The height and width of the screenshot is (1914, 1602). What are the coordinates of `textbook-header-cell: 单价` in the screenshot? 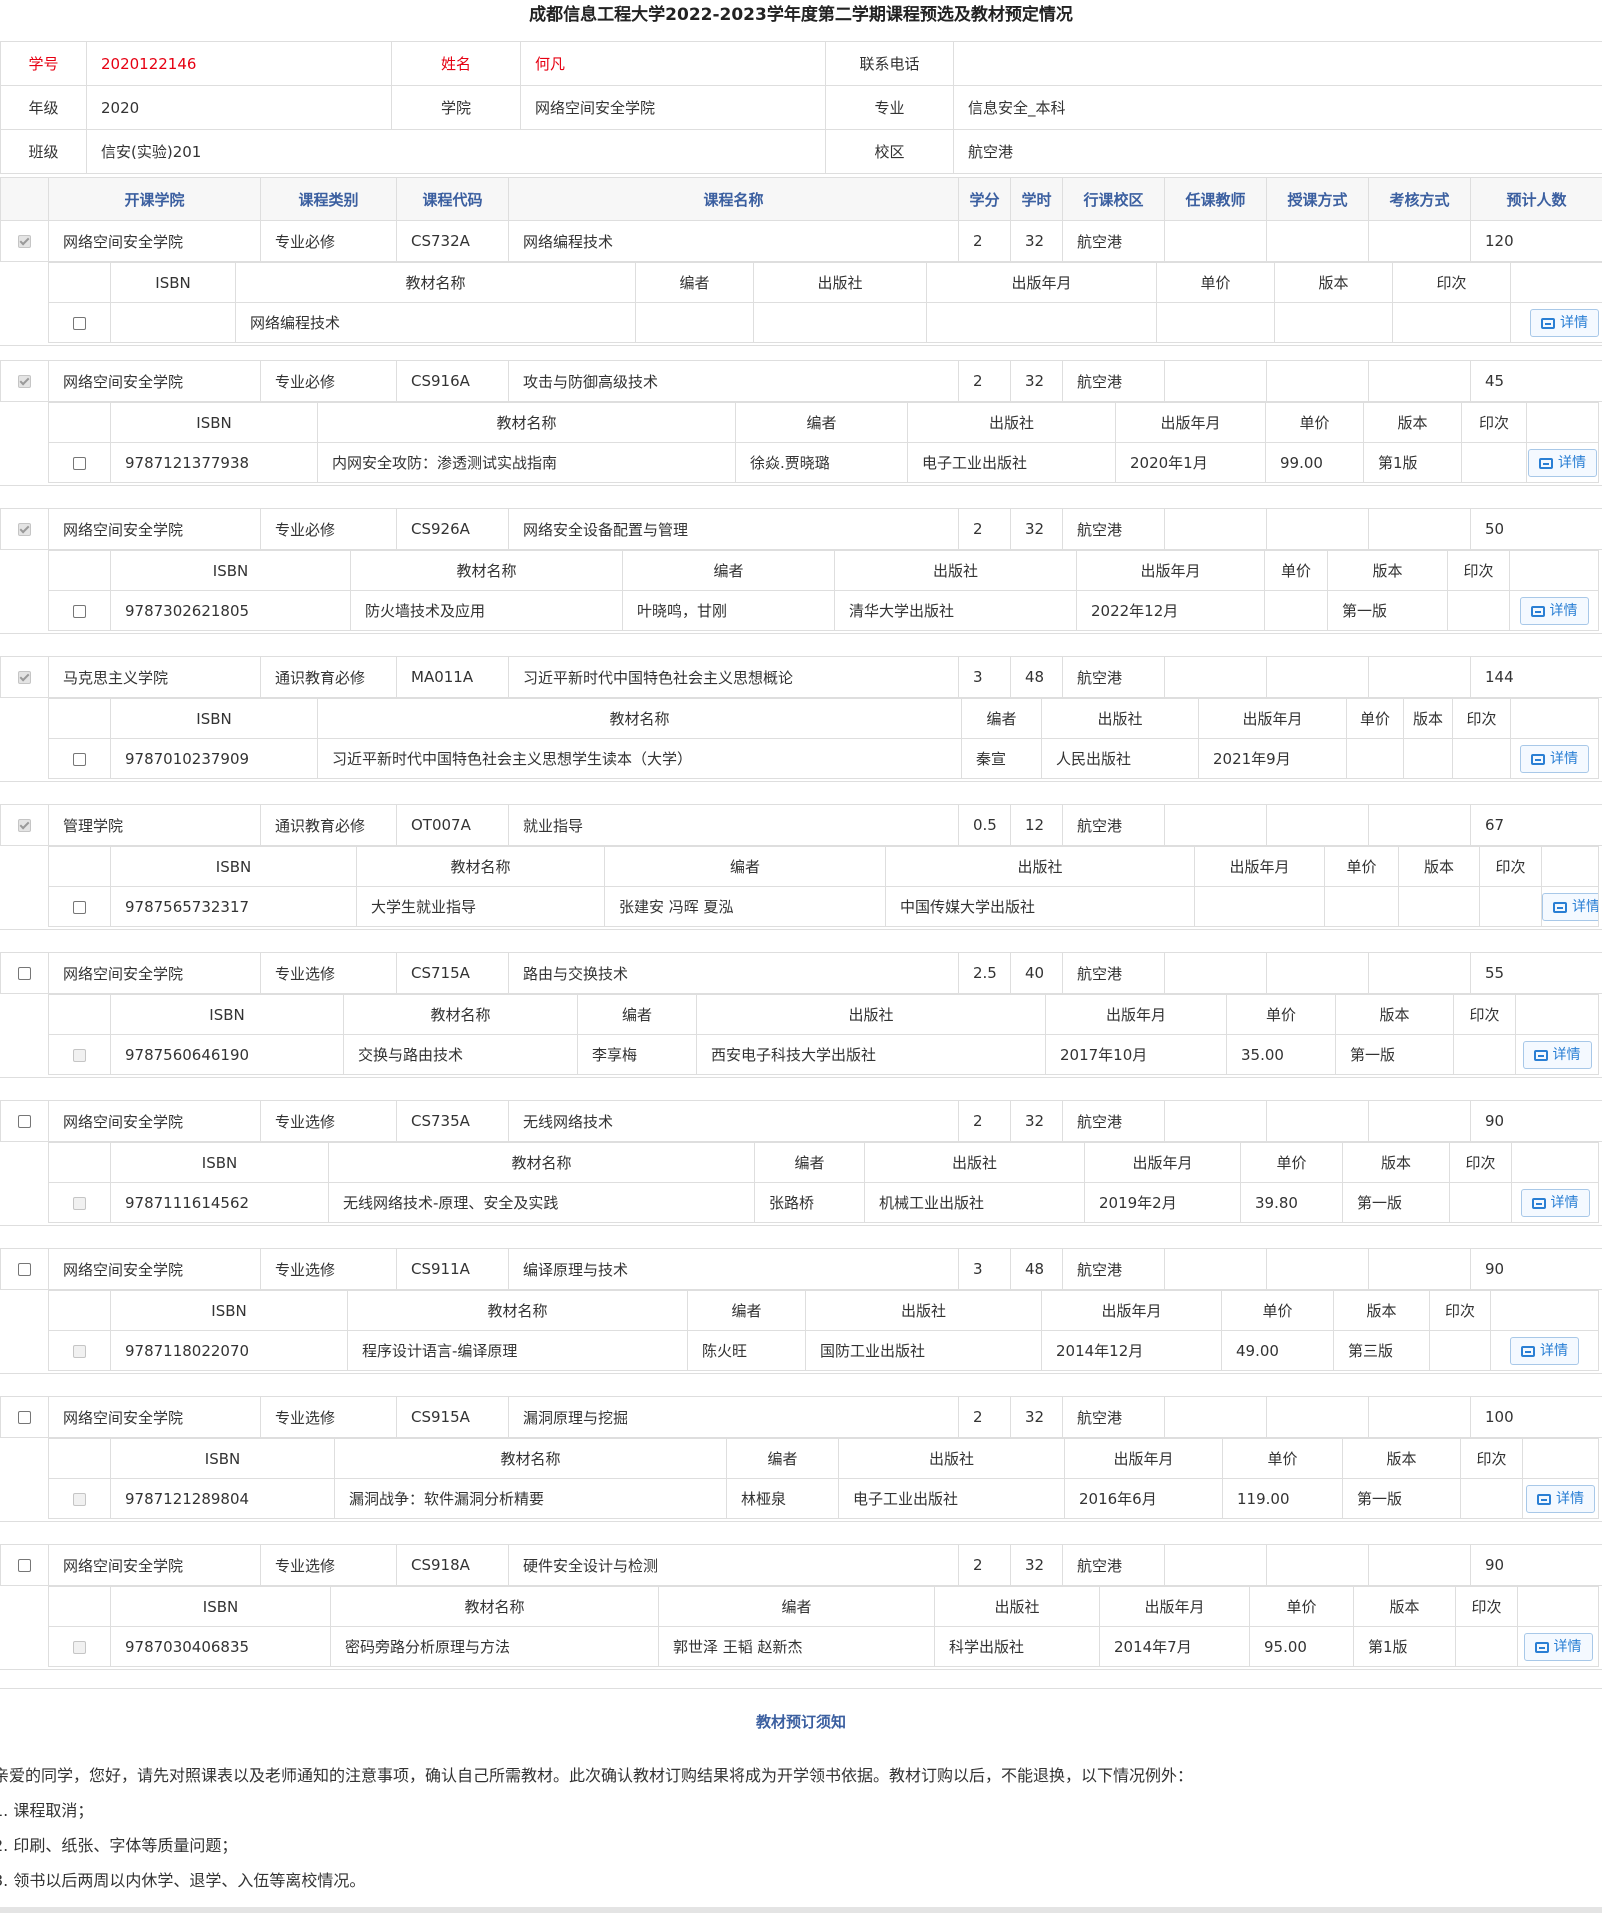 It's located at (1283, 1459).